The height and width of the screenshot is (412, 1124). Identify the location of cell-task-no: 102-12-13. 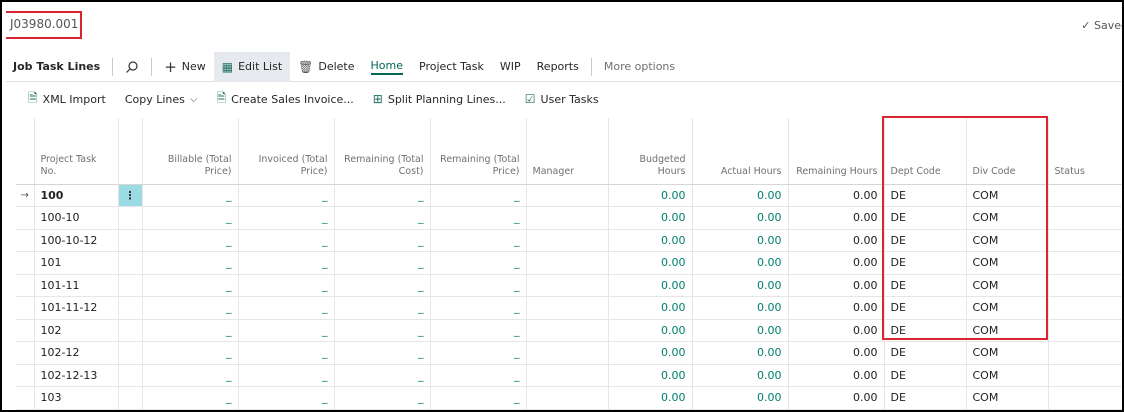
(76, 375).